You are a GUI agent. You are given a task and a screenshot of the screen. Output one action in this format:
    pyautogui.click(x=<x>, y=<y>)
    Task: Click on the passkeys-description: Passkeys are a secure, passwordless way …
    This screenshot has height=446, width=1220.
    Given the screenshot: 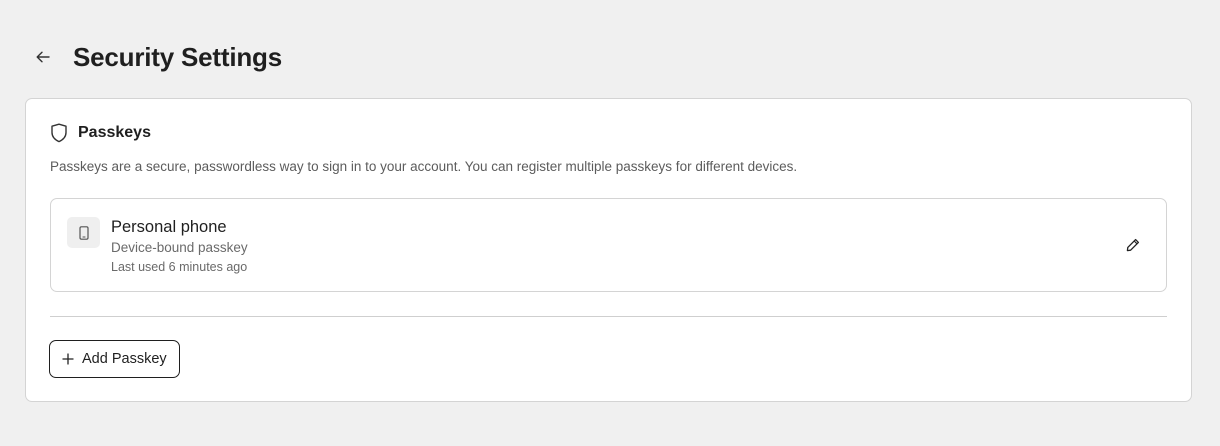 What is the action you would take?
    pyautogui.click(x=424, y=166)
    